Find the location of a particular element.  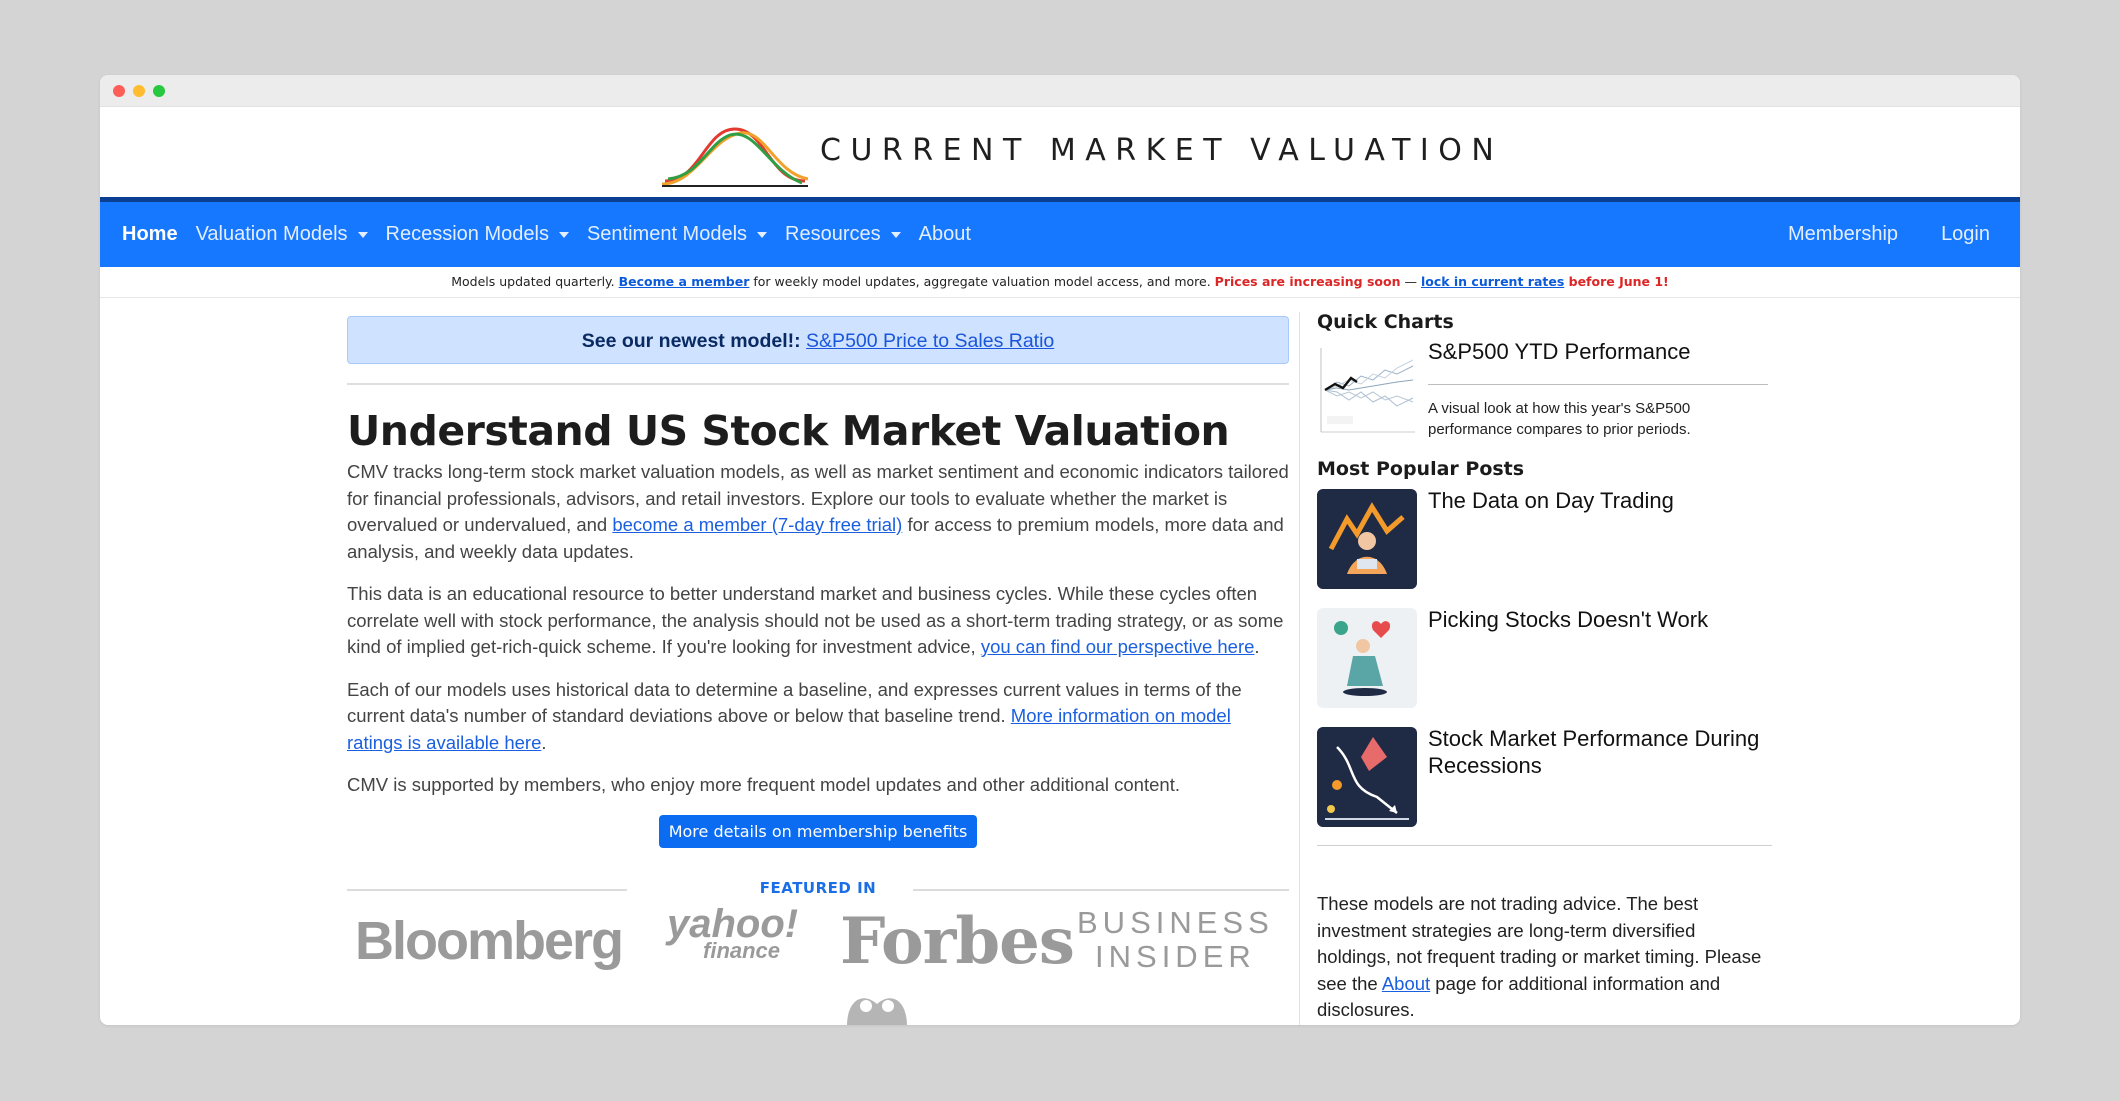

perspective-link: you can find our perspective here is located at coordinates (1118, 646).